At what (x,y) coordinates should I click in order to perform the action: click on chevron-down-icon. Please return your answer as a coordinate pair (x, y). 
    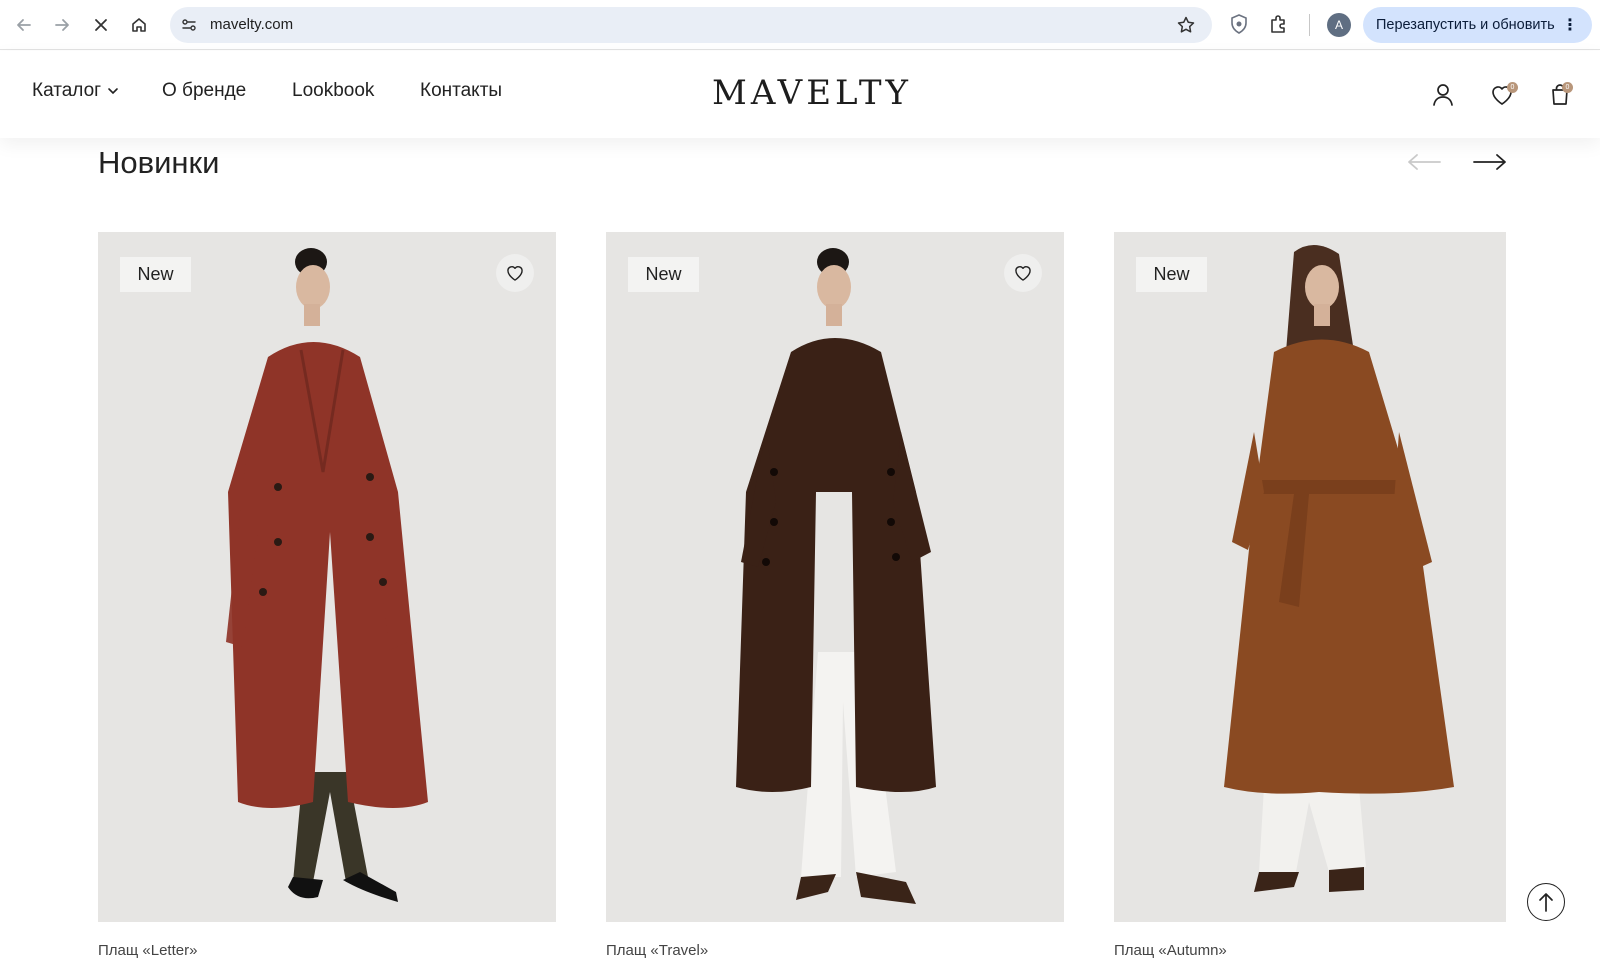
    Looking at the image, I should click on (113, 91).